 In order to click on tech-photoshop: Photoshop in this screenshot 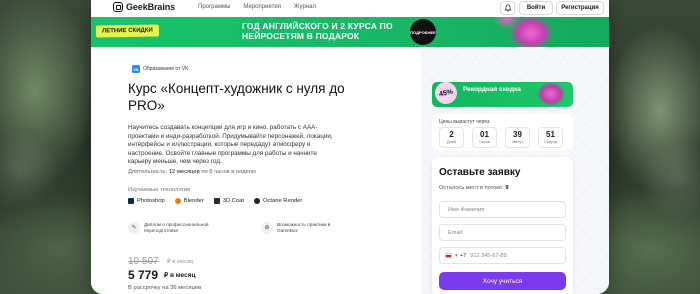, I will do `click(146, 201)`.